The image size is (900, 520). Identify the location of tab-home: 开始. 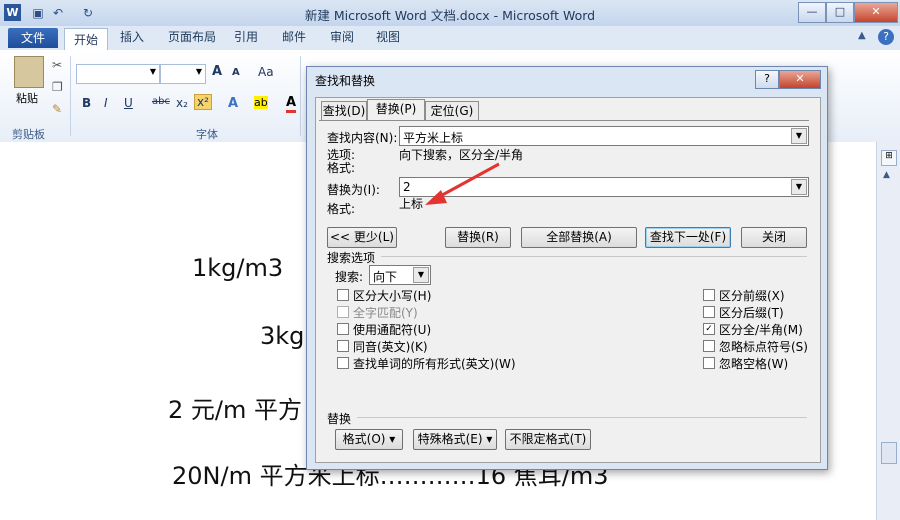
(86, 39).